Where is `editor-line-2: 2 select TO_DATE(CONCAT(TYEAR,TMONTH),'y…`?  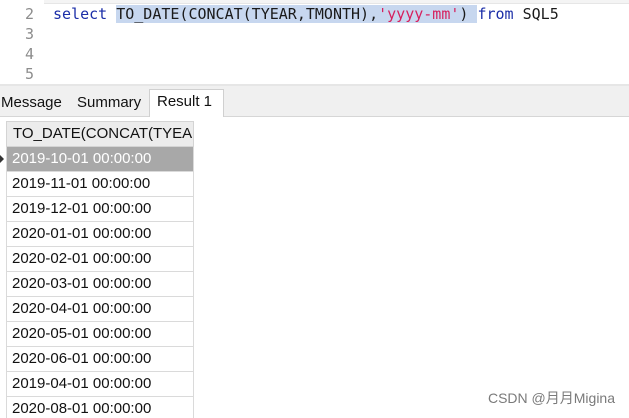 editor-line-2: 2 select TO_DATE(CONCAT(TYEAR,TMONTH),'y… is located at coordinates (314, 14).